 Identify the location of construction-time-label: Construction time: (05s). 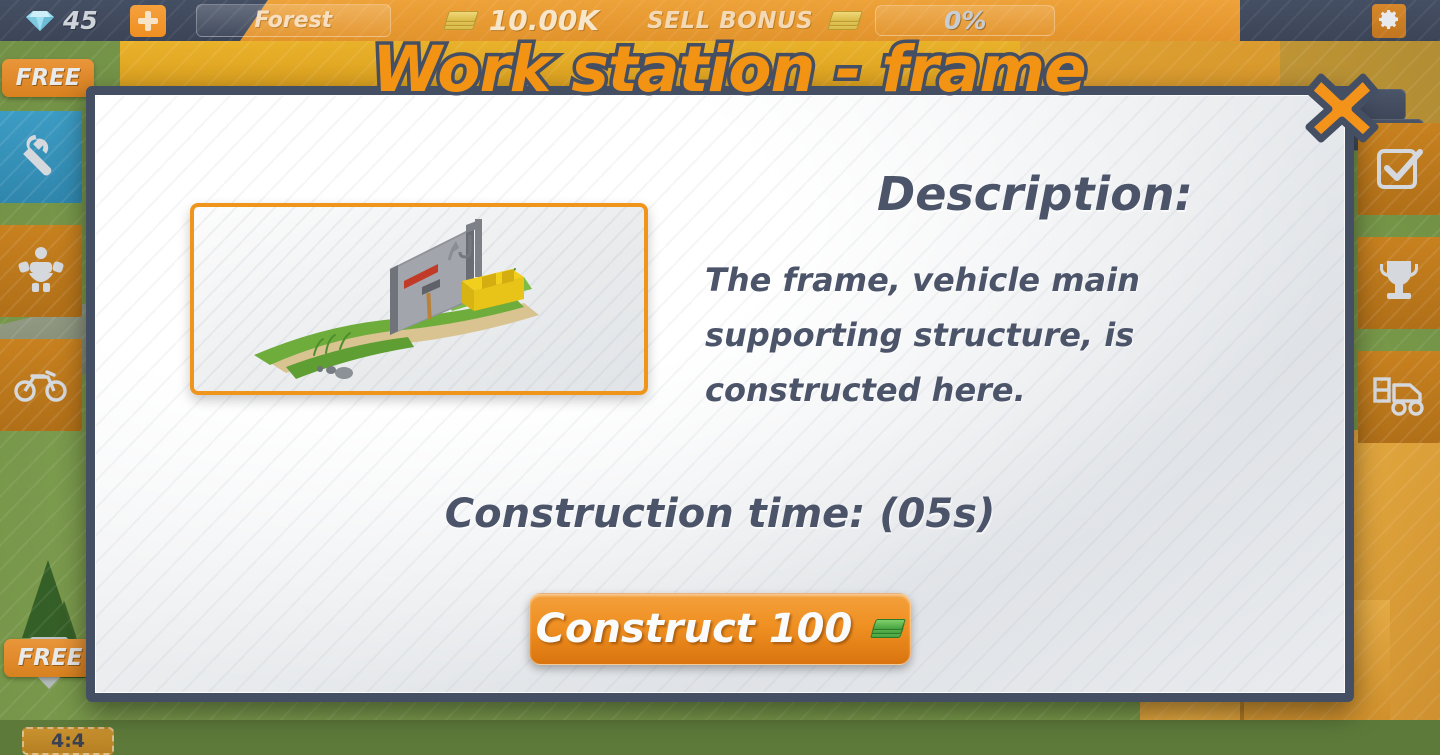
(720, 514).